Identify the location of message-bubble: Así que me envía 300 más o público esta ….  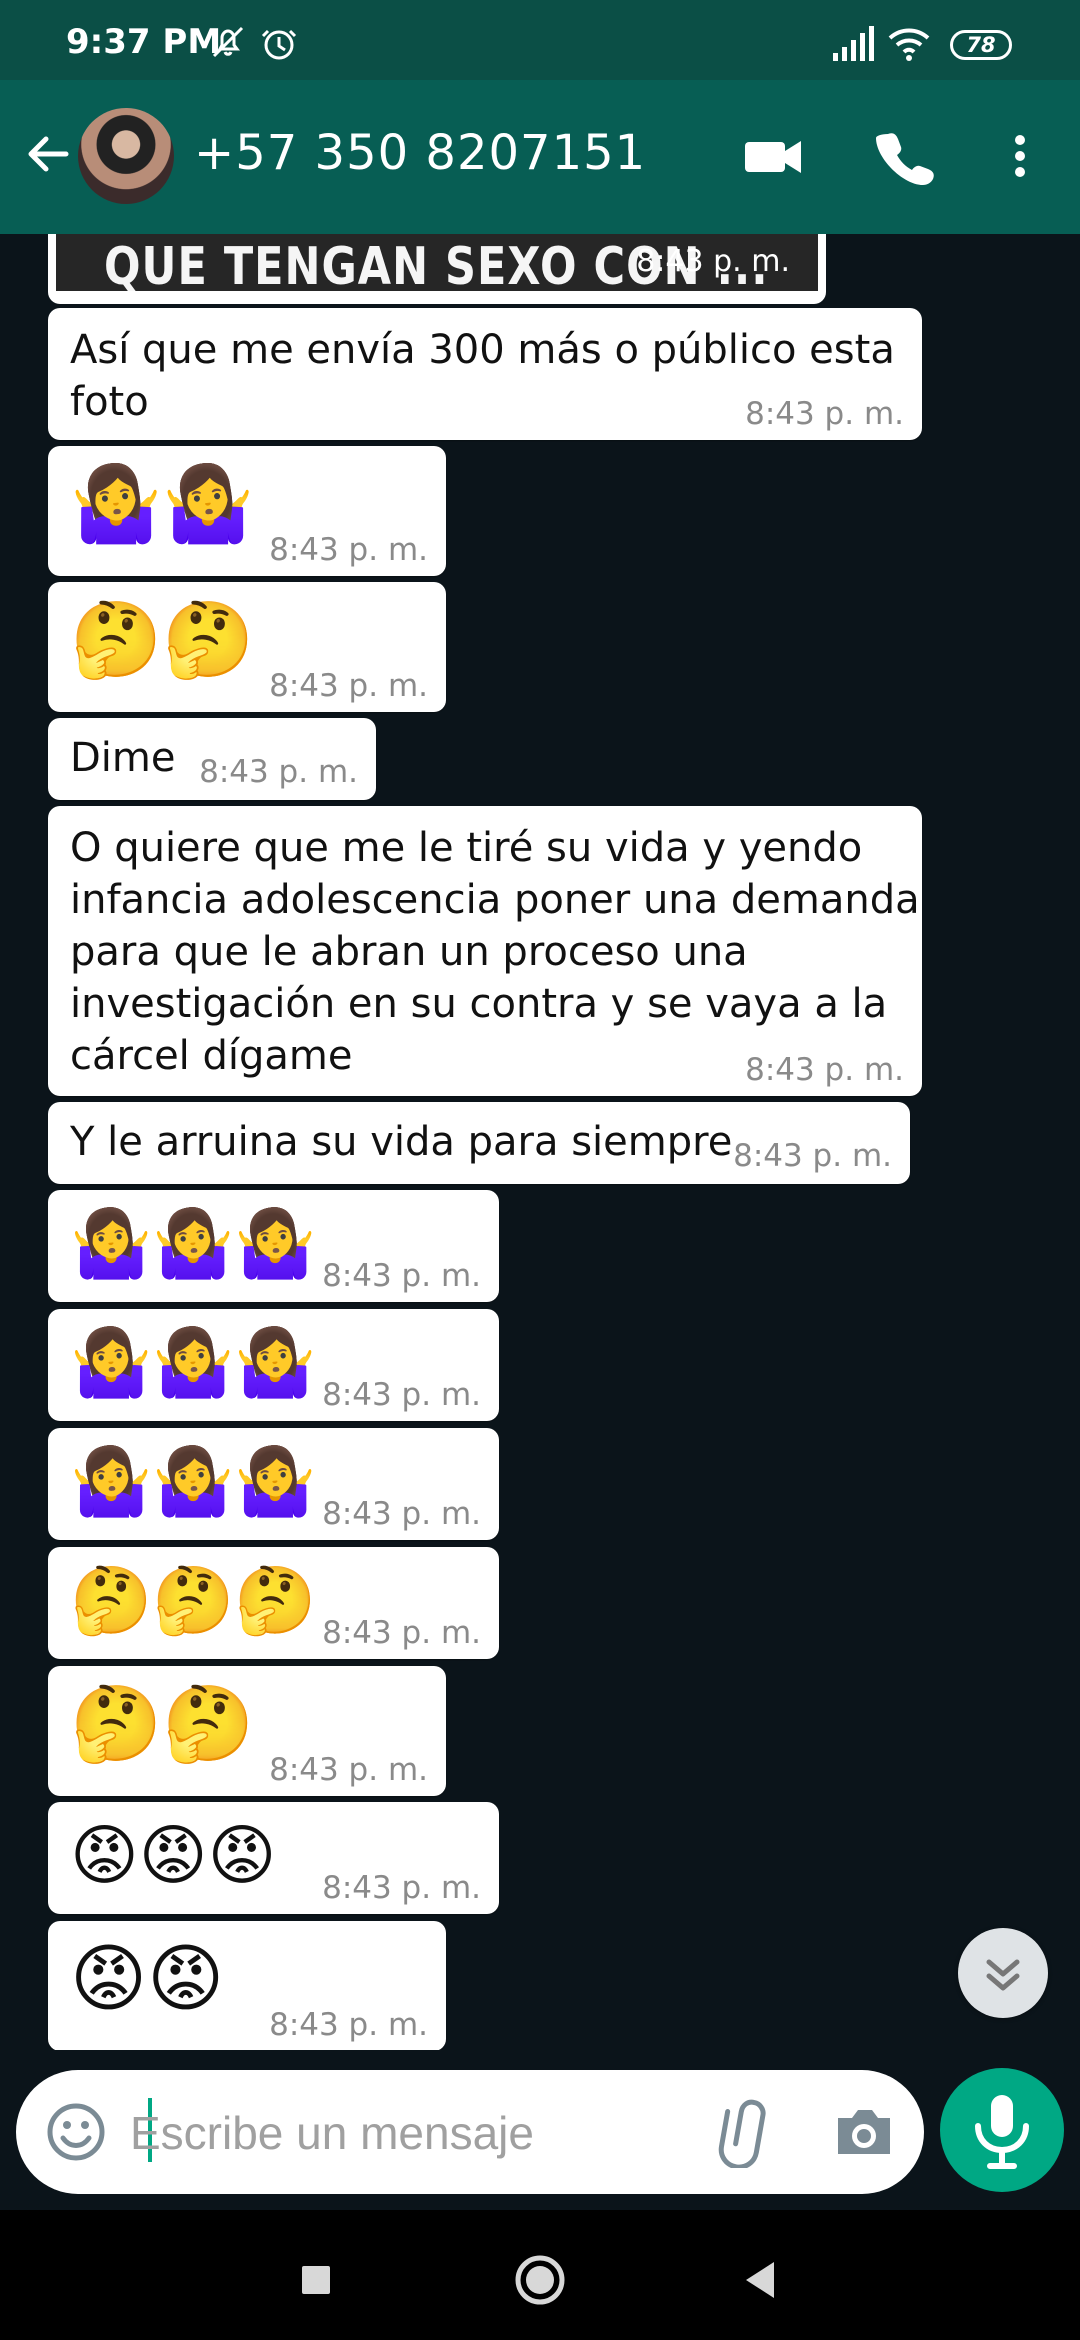
(485, 374).